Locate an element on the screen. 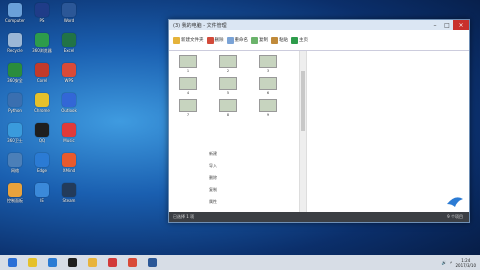  thumbnail-caption: 3 is located at coordinates (268, 71).